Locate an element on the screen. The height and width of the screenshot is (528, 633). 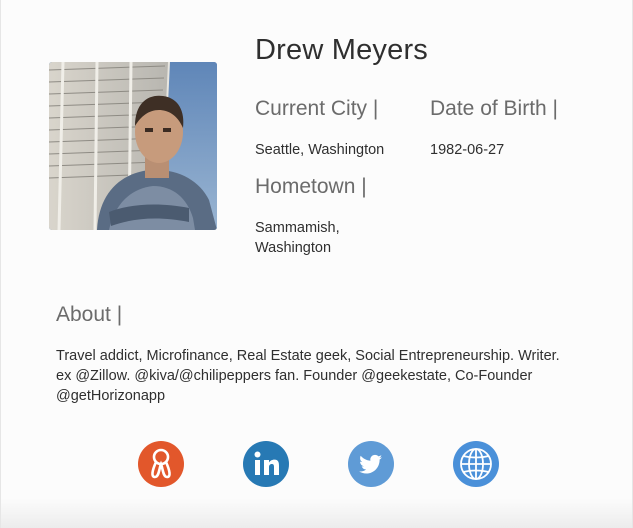
globe-icon is located at coordinates (476, 464).